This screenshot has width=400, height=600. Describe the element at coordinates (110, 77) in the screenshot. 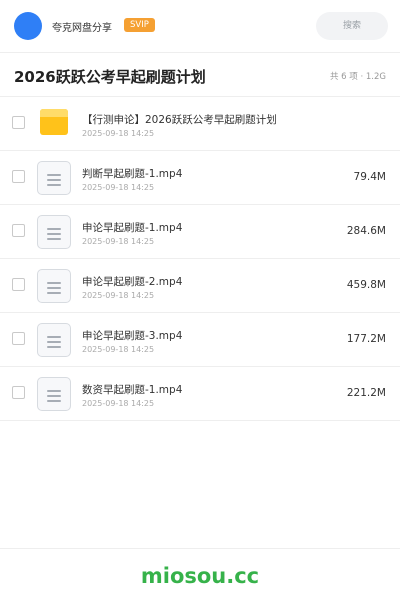

I see `page-title: 2026跃跃公考早起刷题计划` at that location.